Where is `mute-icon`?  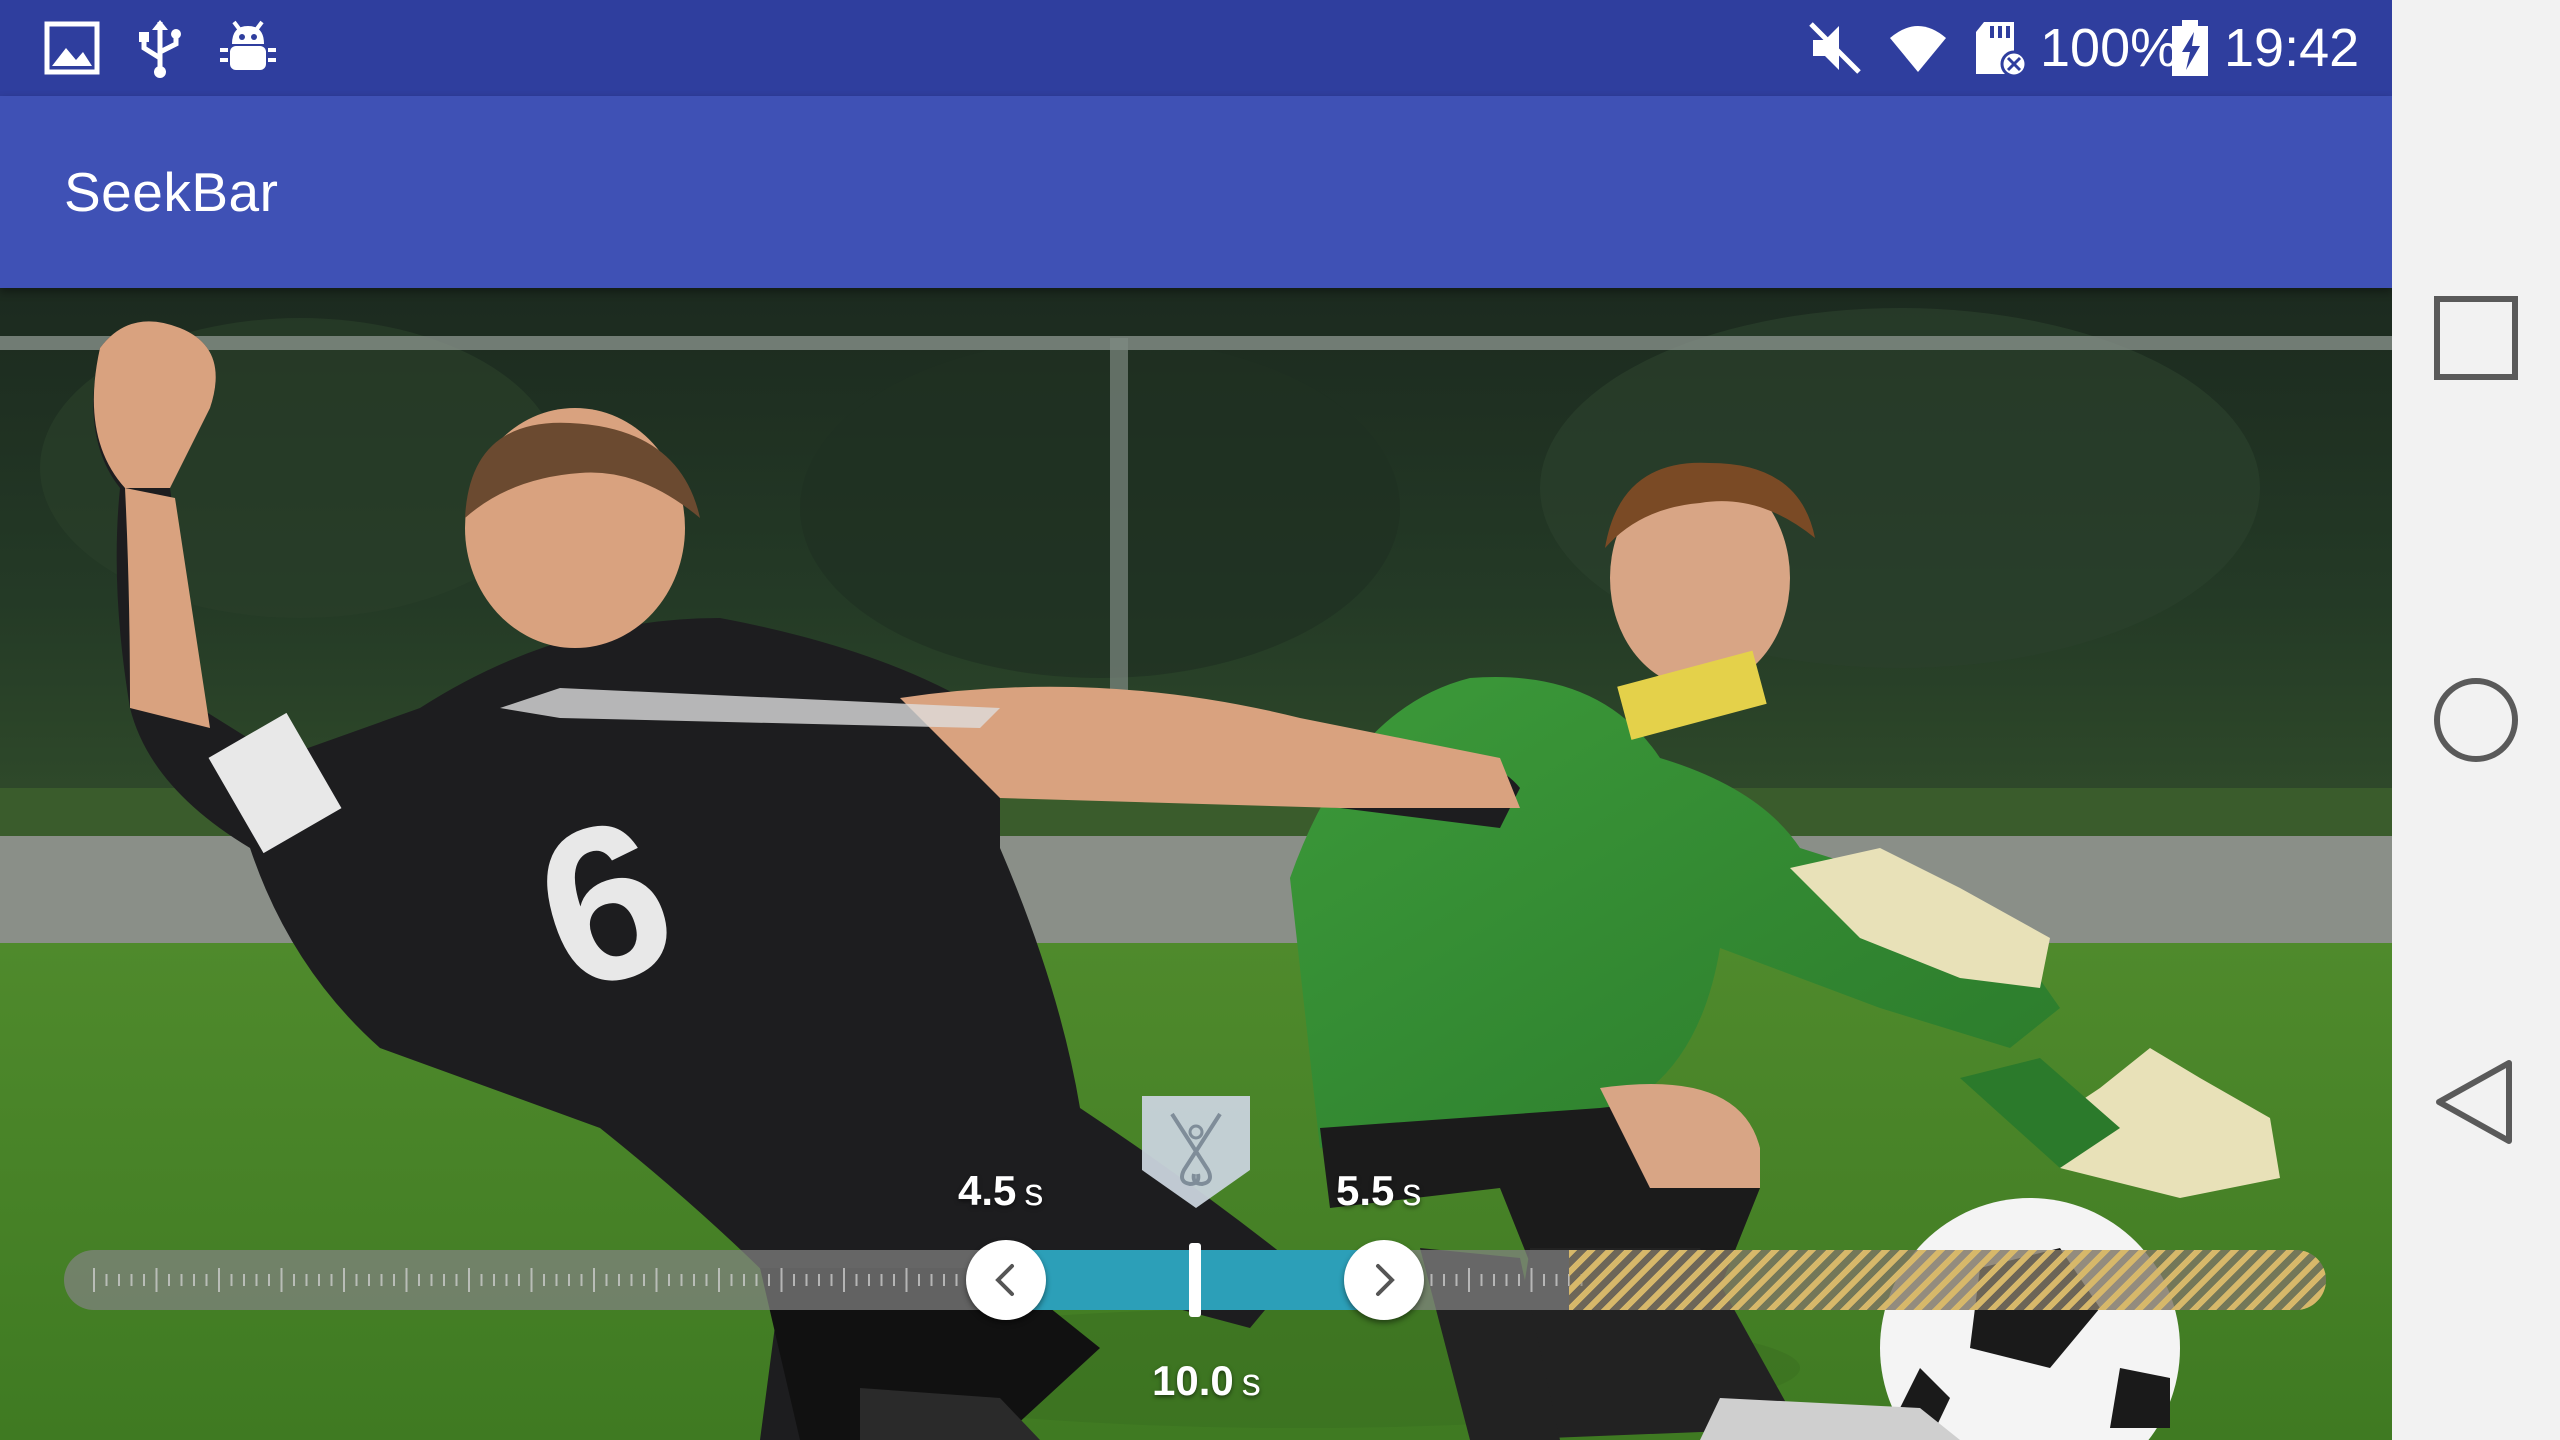
mute-icon is located at coordinates (1835, 48).